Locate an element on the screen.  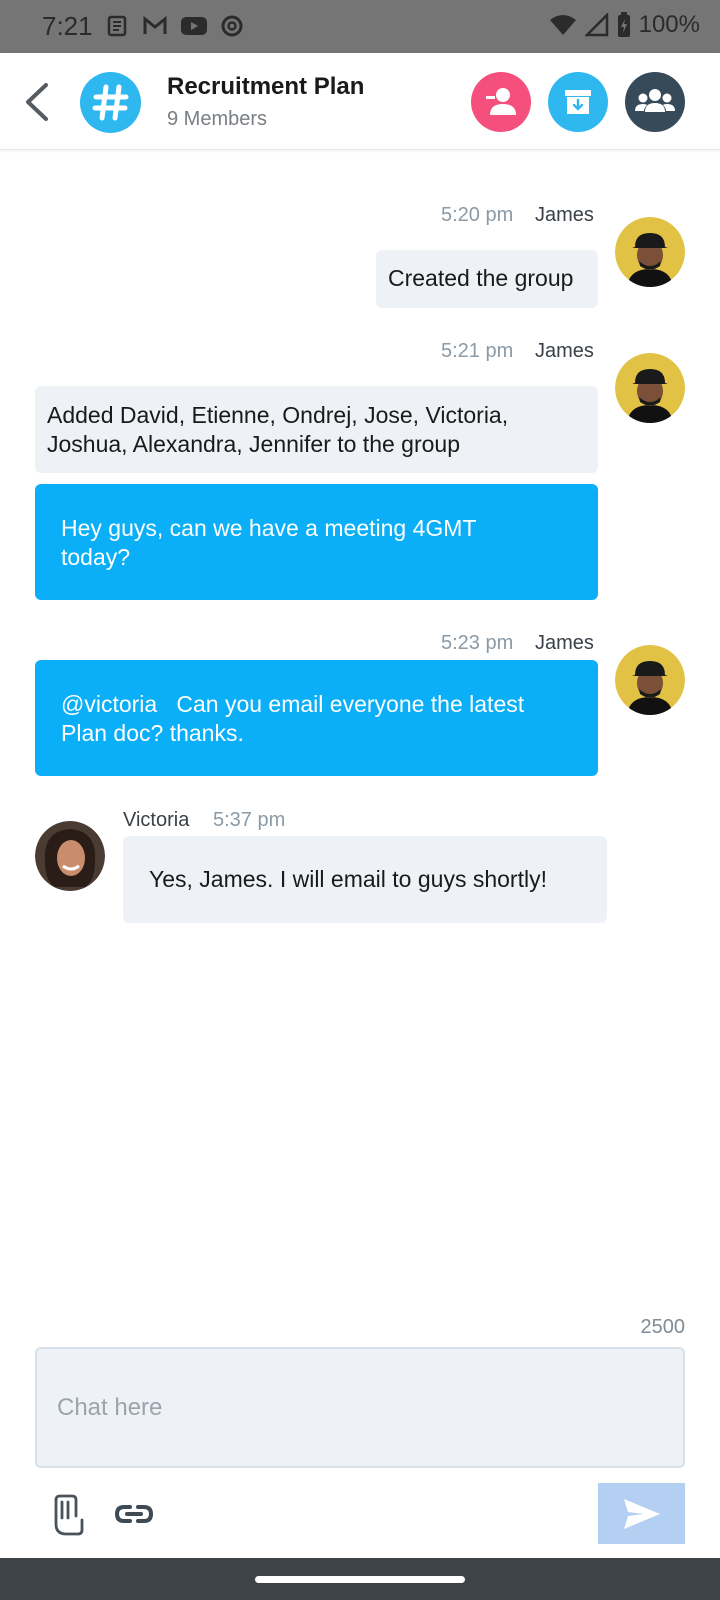
navigation-bar is located at coordinates (360, 1579).